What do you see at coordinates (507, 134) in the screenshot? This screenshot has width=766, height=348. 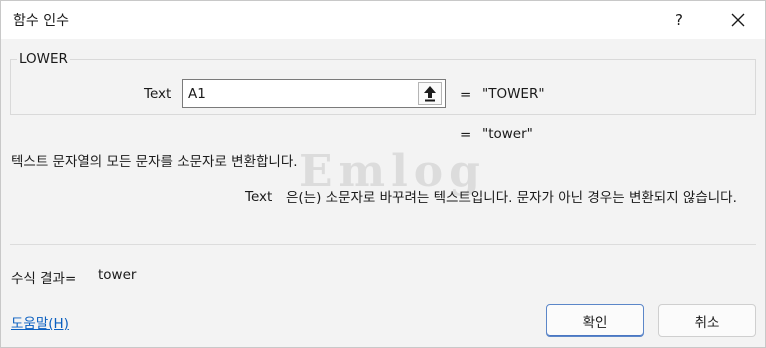 I see `function-result-value: "tower"` at bounding box center [507, 134].